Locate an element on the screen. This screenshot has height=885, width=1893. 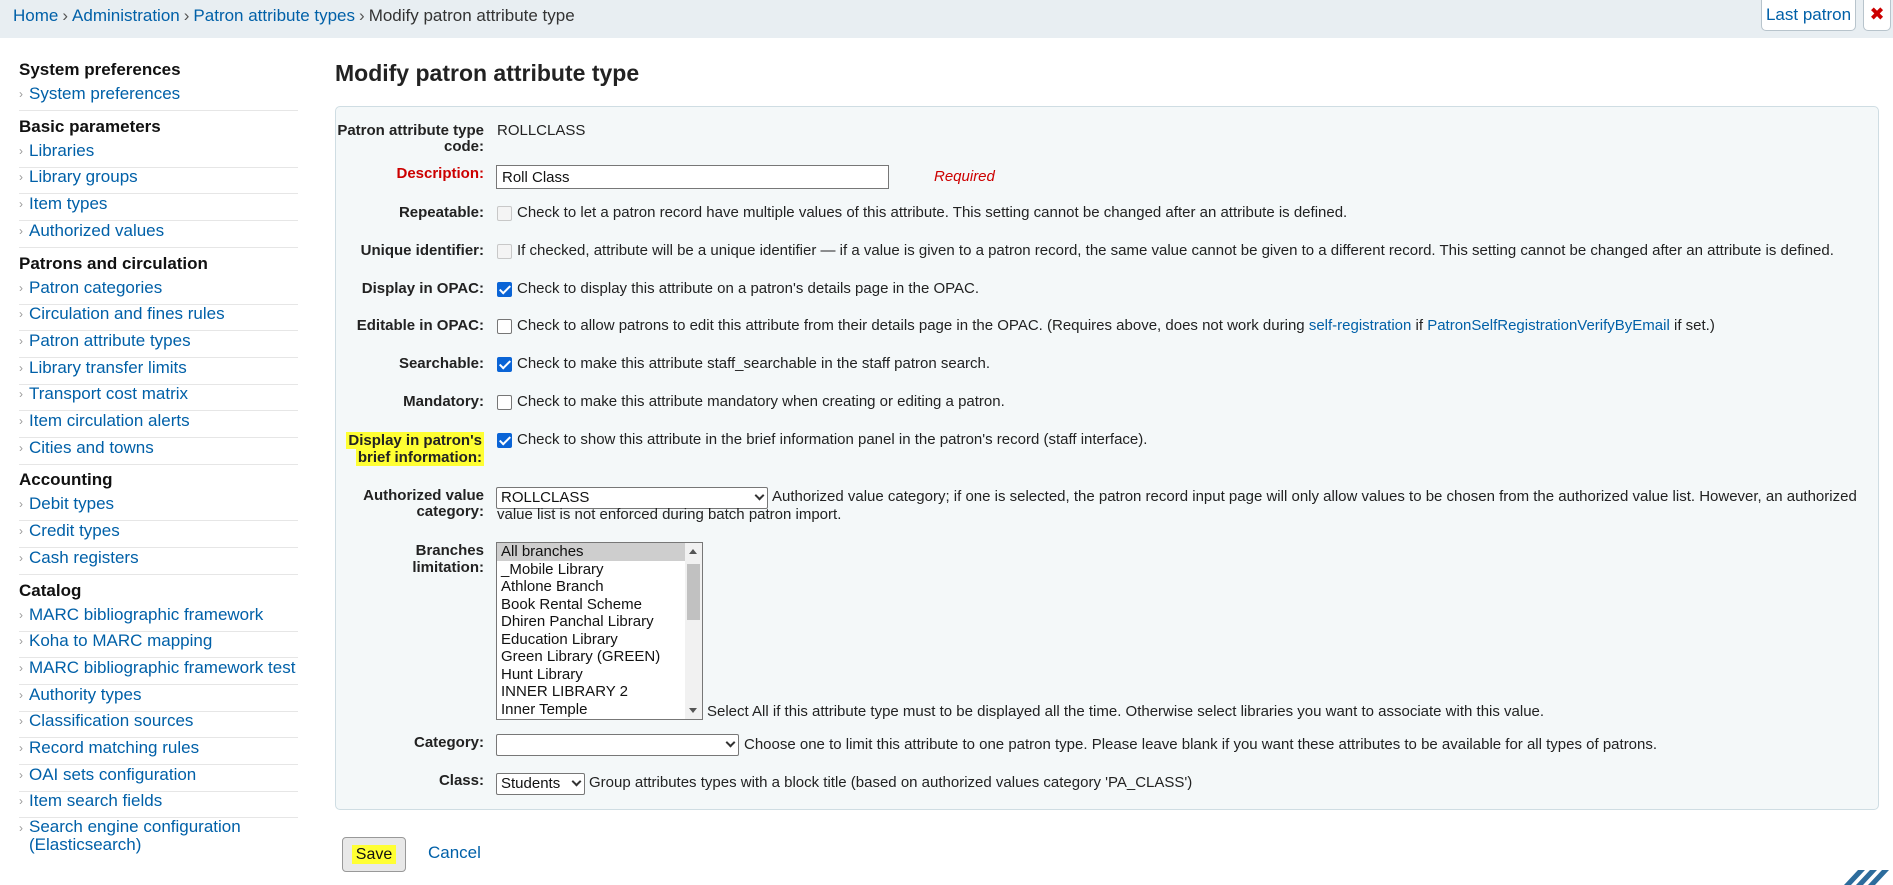
scroll-thumb is located at coordinates (693, 592).